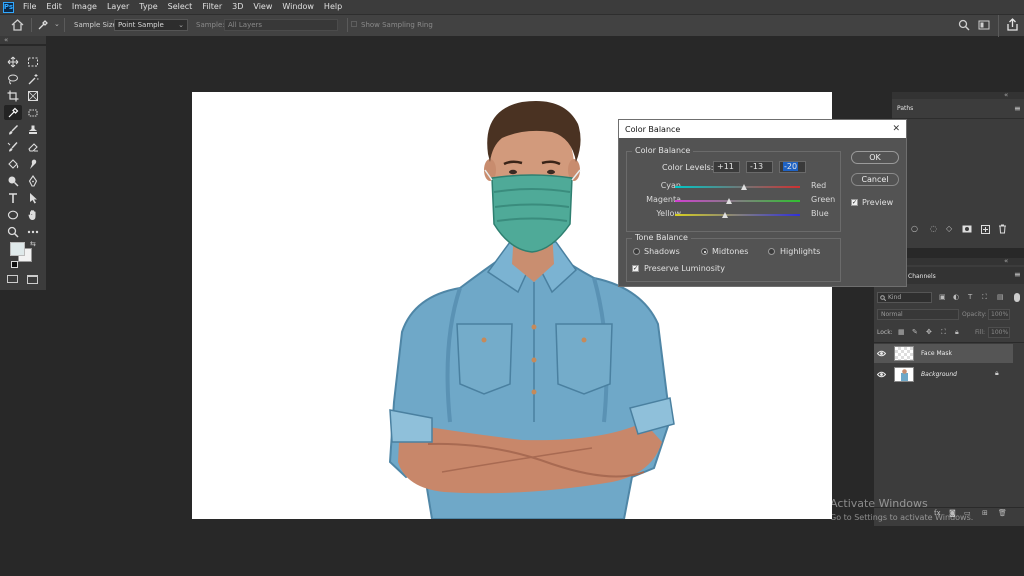  I want to click on new-path-icon, so click(985, 229).